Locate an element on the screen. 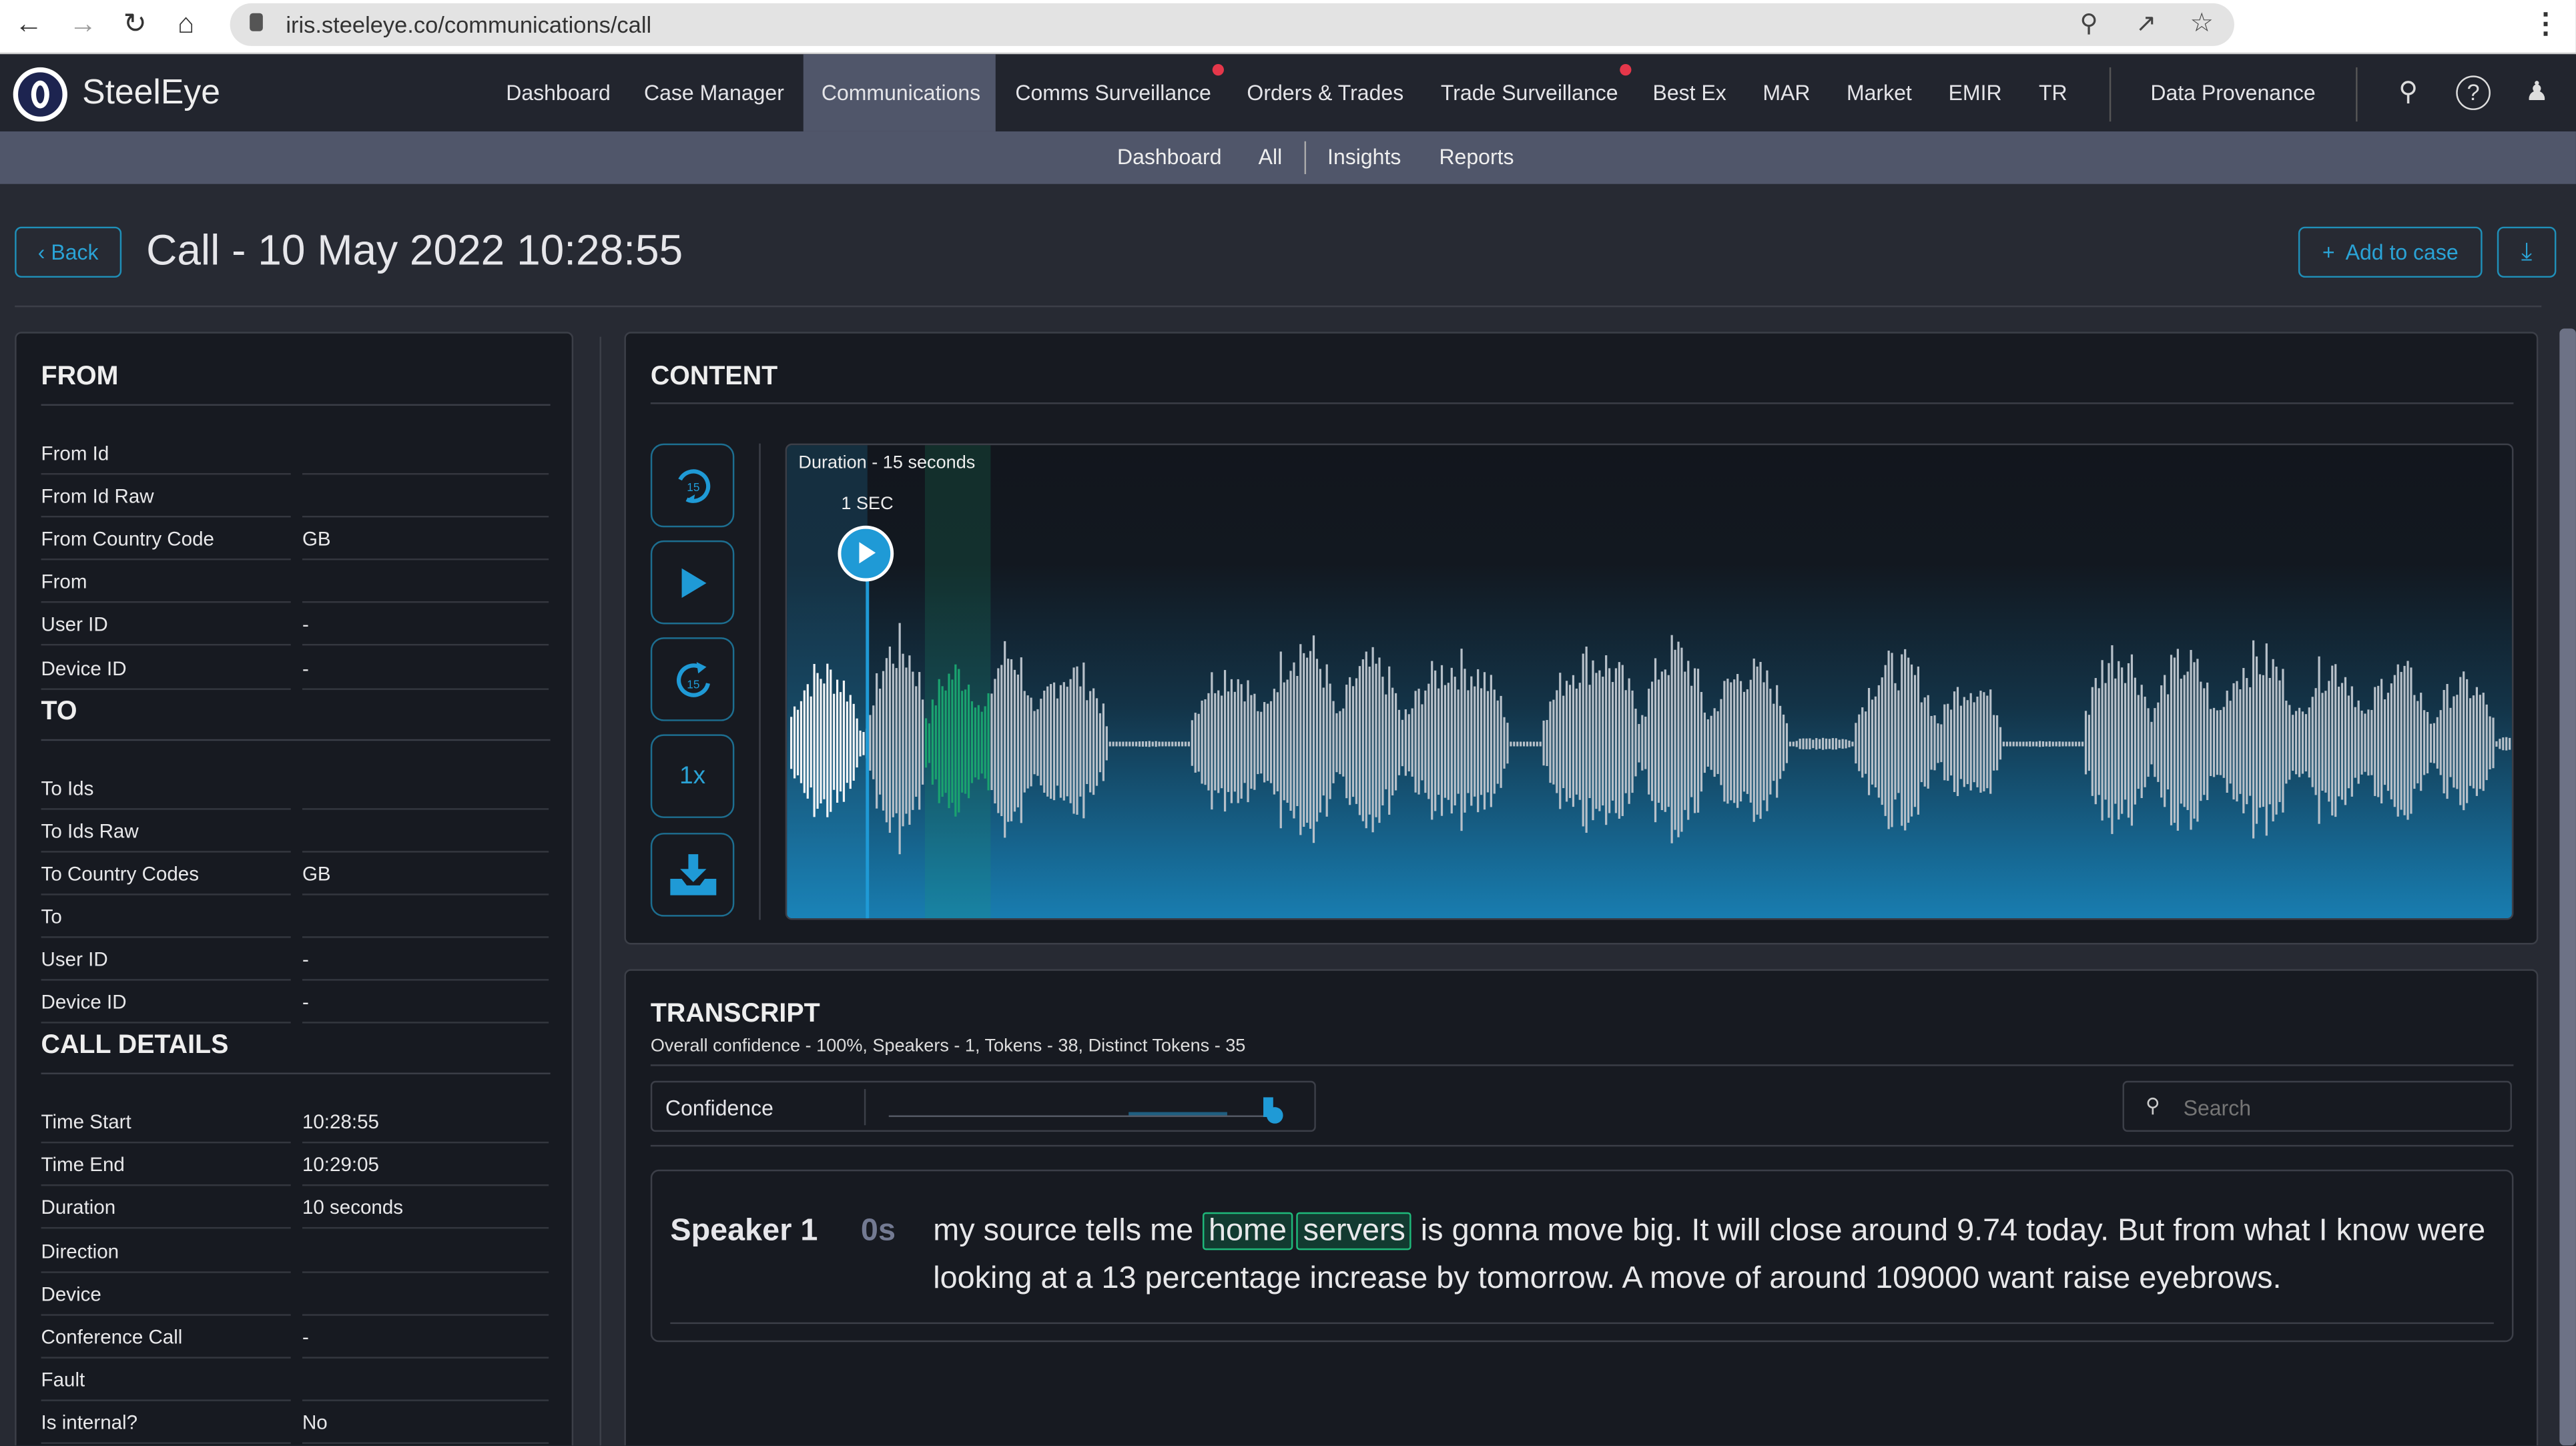  help-icon: ? is located at coordinates (2473, 92).